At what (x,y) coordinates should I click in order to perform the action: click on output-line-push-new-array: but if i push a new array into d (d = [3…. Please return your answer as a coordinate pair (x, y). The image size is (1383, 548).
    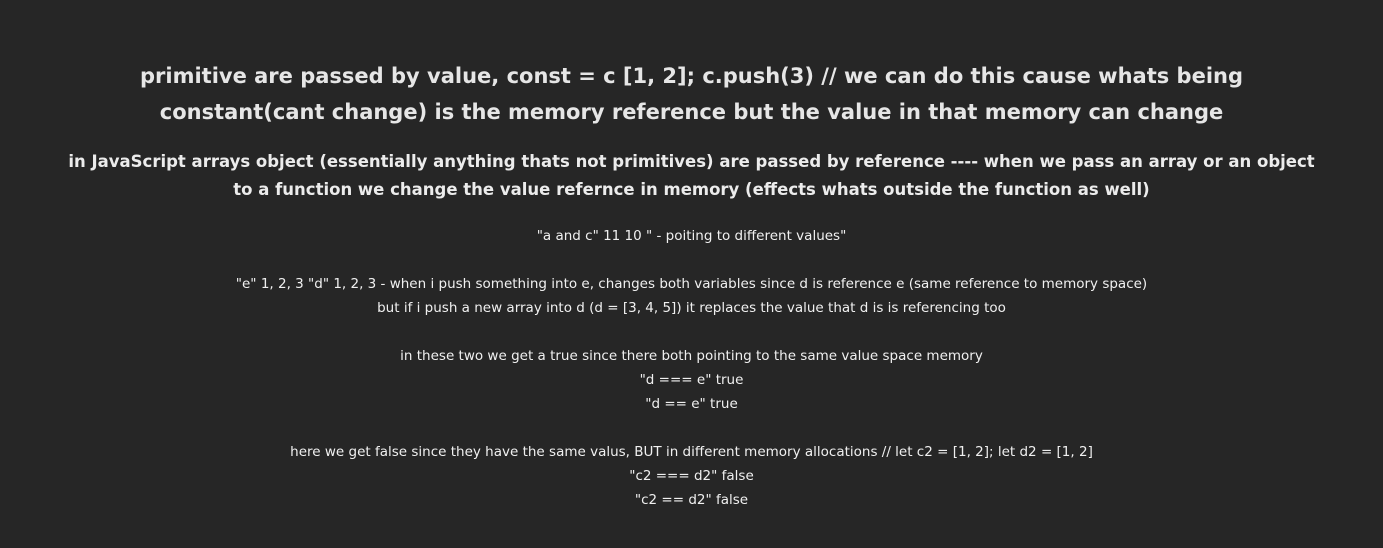
    Looking at the image, I should click on (691, 308).